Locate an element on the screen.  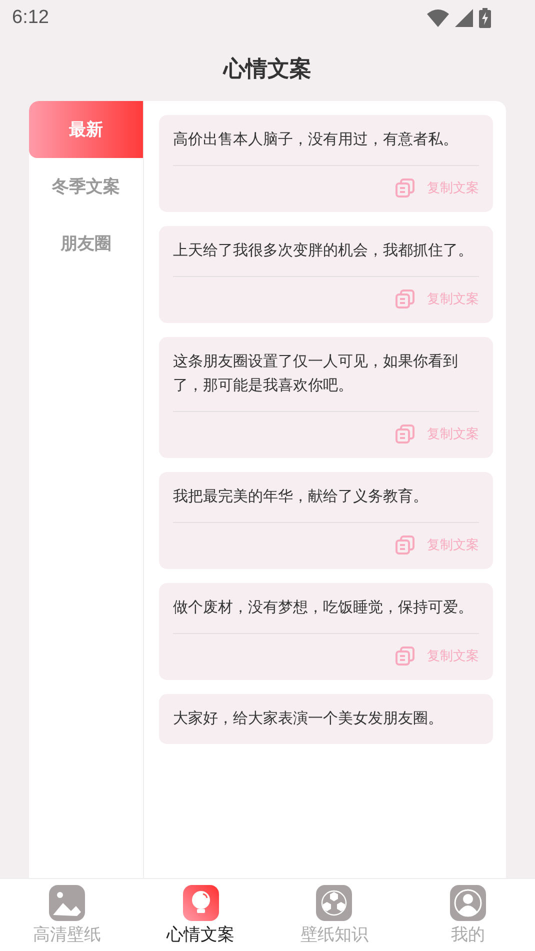
status-time: 6:12 is located at coordinates (30, 18).